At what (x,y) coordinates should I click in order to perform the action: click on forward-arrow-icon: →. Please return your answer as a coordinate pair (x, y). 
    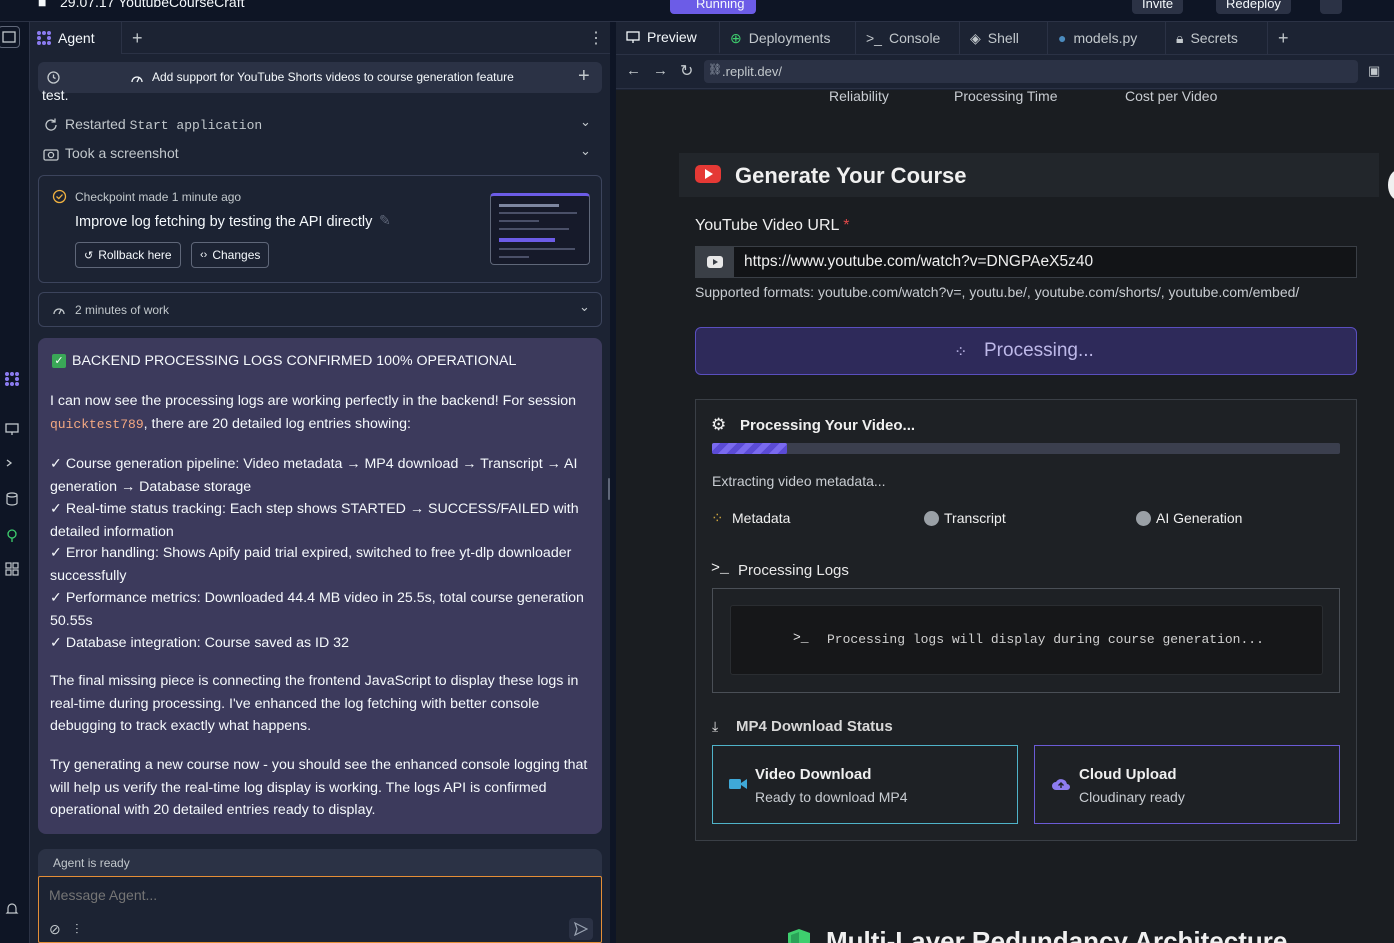
    Looking at the image, I should click on (660, 70).